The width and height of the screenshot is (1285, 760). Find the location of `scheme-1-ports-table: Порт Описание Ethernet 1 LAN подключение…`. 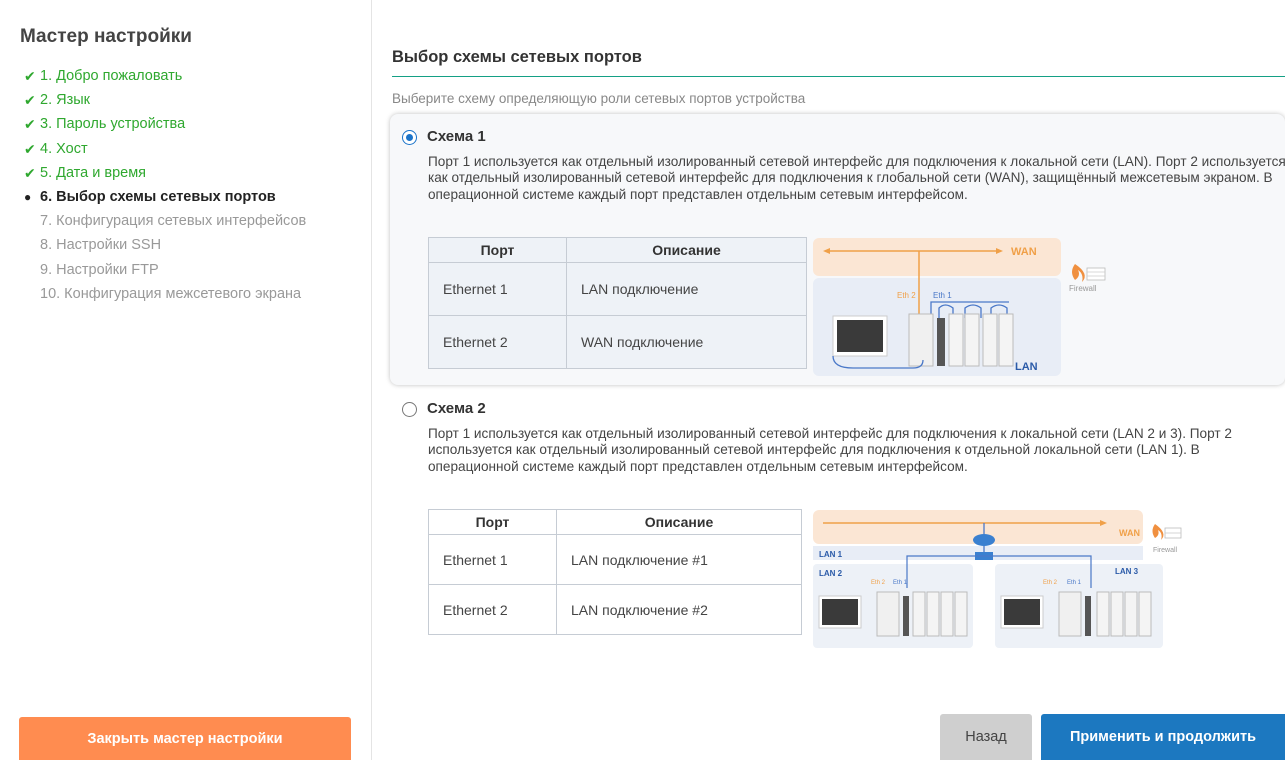

scheme-1-ports-table: Порт Описание Ethernet 1 LAN подключение… is located at coordinates (617, 303).